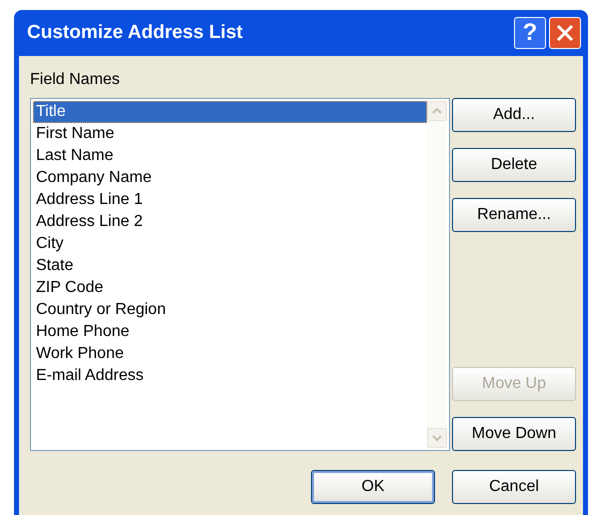 The height and width of the screenshot is (515, 591). I want to click on field-names-label: Field Names, so click(75, 80).